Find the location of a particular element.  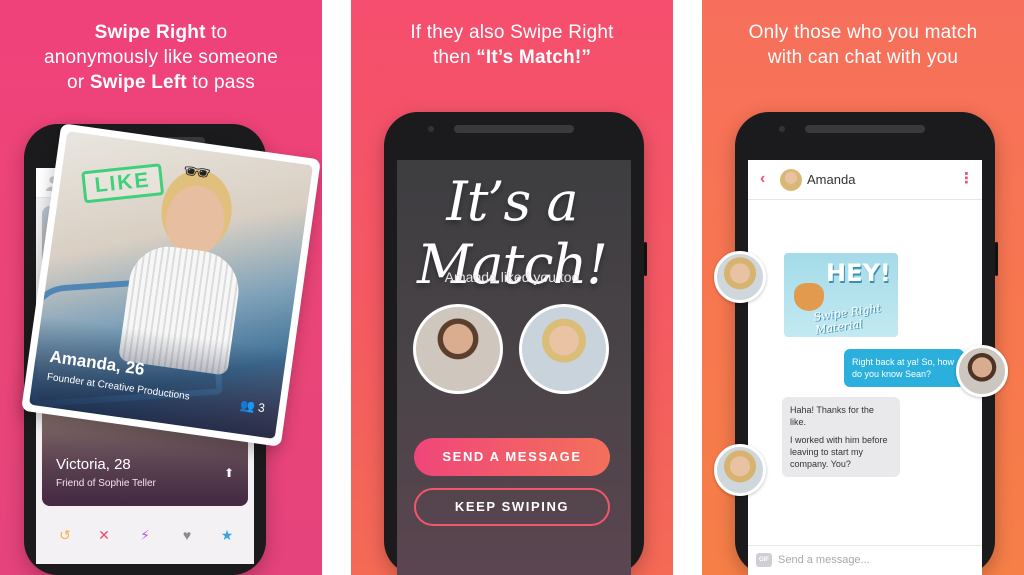

send-message-button: SEND A MESSAGE is located at coordinates (512, 457).